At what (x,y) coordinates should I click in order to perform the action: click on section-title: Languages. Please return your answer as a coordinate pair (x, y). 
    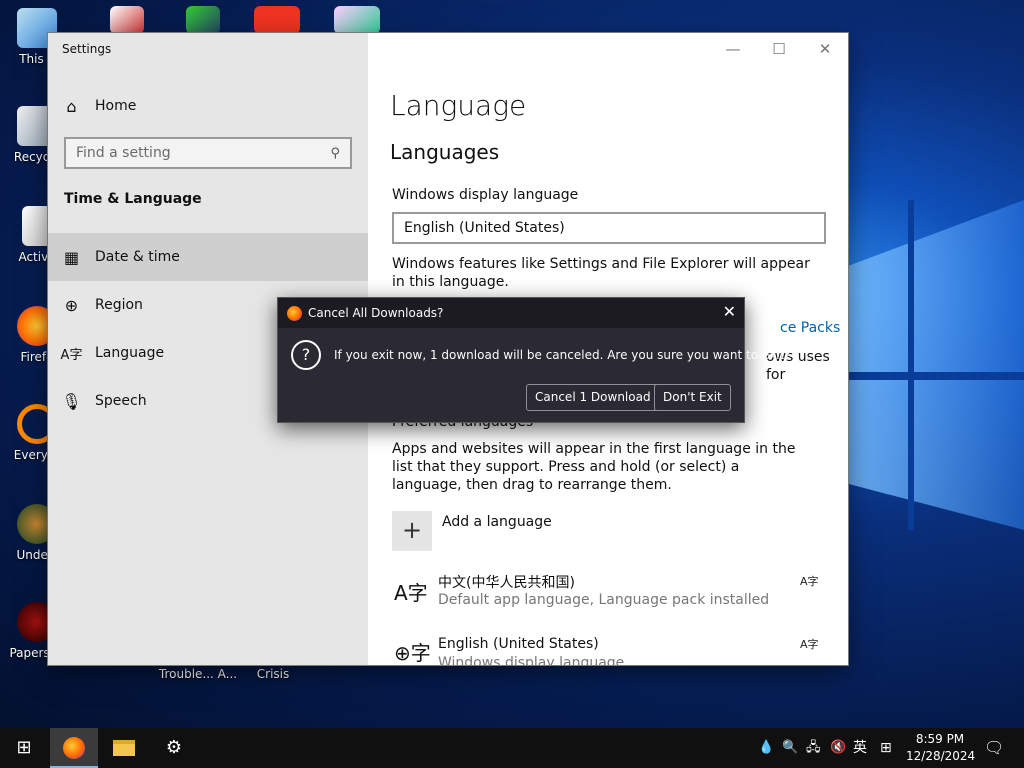
    Looking at the image, I should click on (445, 152).